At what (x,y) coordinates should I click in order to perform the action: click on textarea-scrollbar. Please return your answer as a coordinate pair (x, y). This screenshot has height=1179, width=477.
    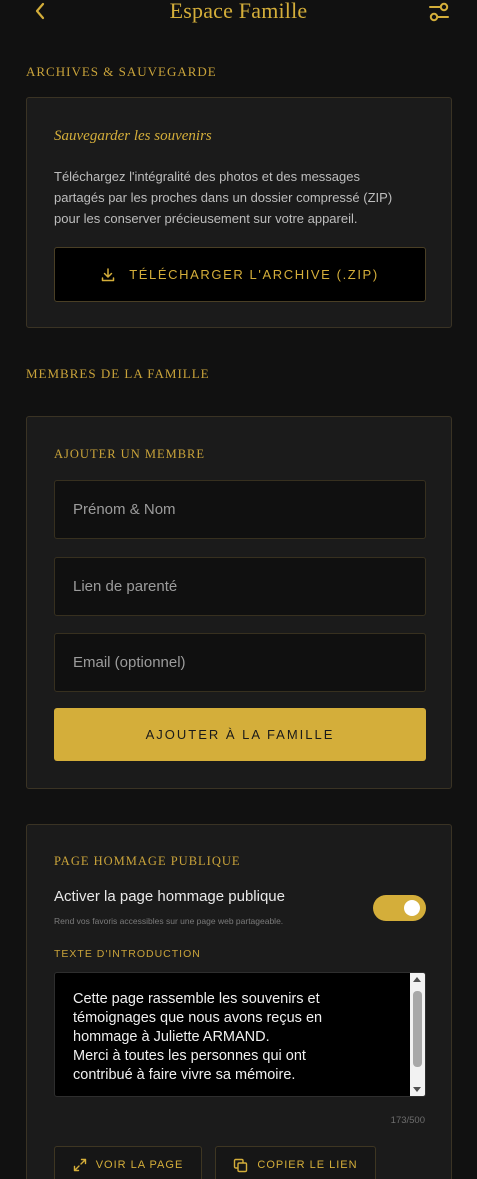
    Looking at the image, I should click on (417, 1034).